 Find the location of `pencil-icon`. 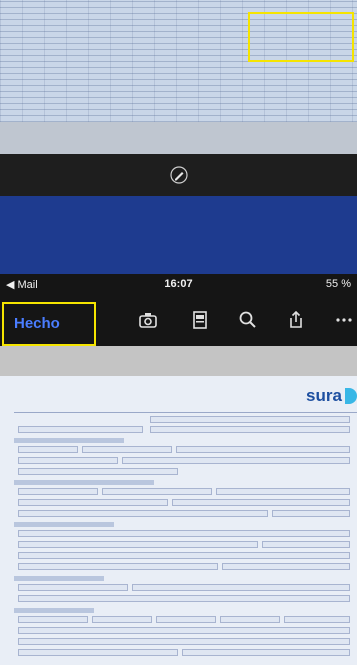

pencil-icon is located at coordinates (179, 175).